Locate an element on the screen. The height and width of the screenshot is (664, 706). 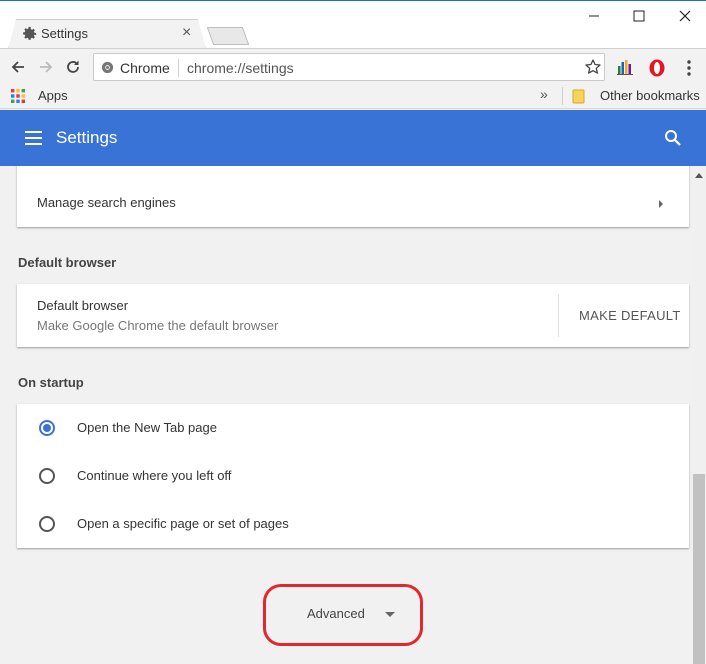
gear-icon is located at coordinates (30, 33).